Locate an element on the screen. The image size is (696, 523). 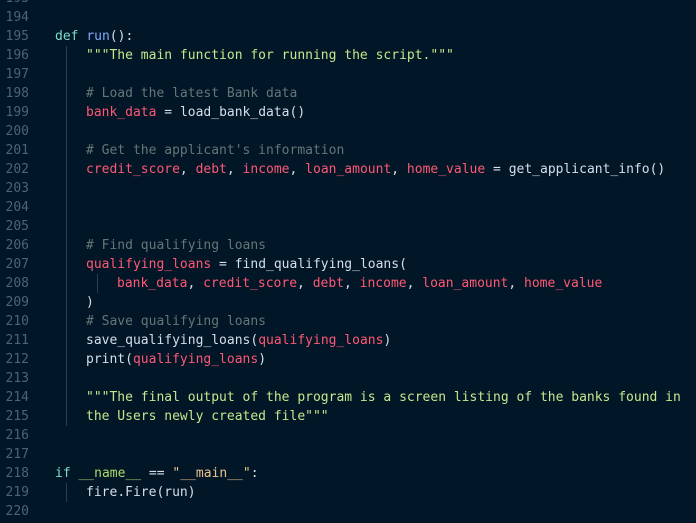
code-text: the Users newly created file""" is located at coordinates (207, 416).